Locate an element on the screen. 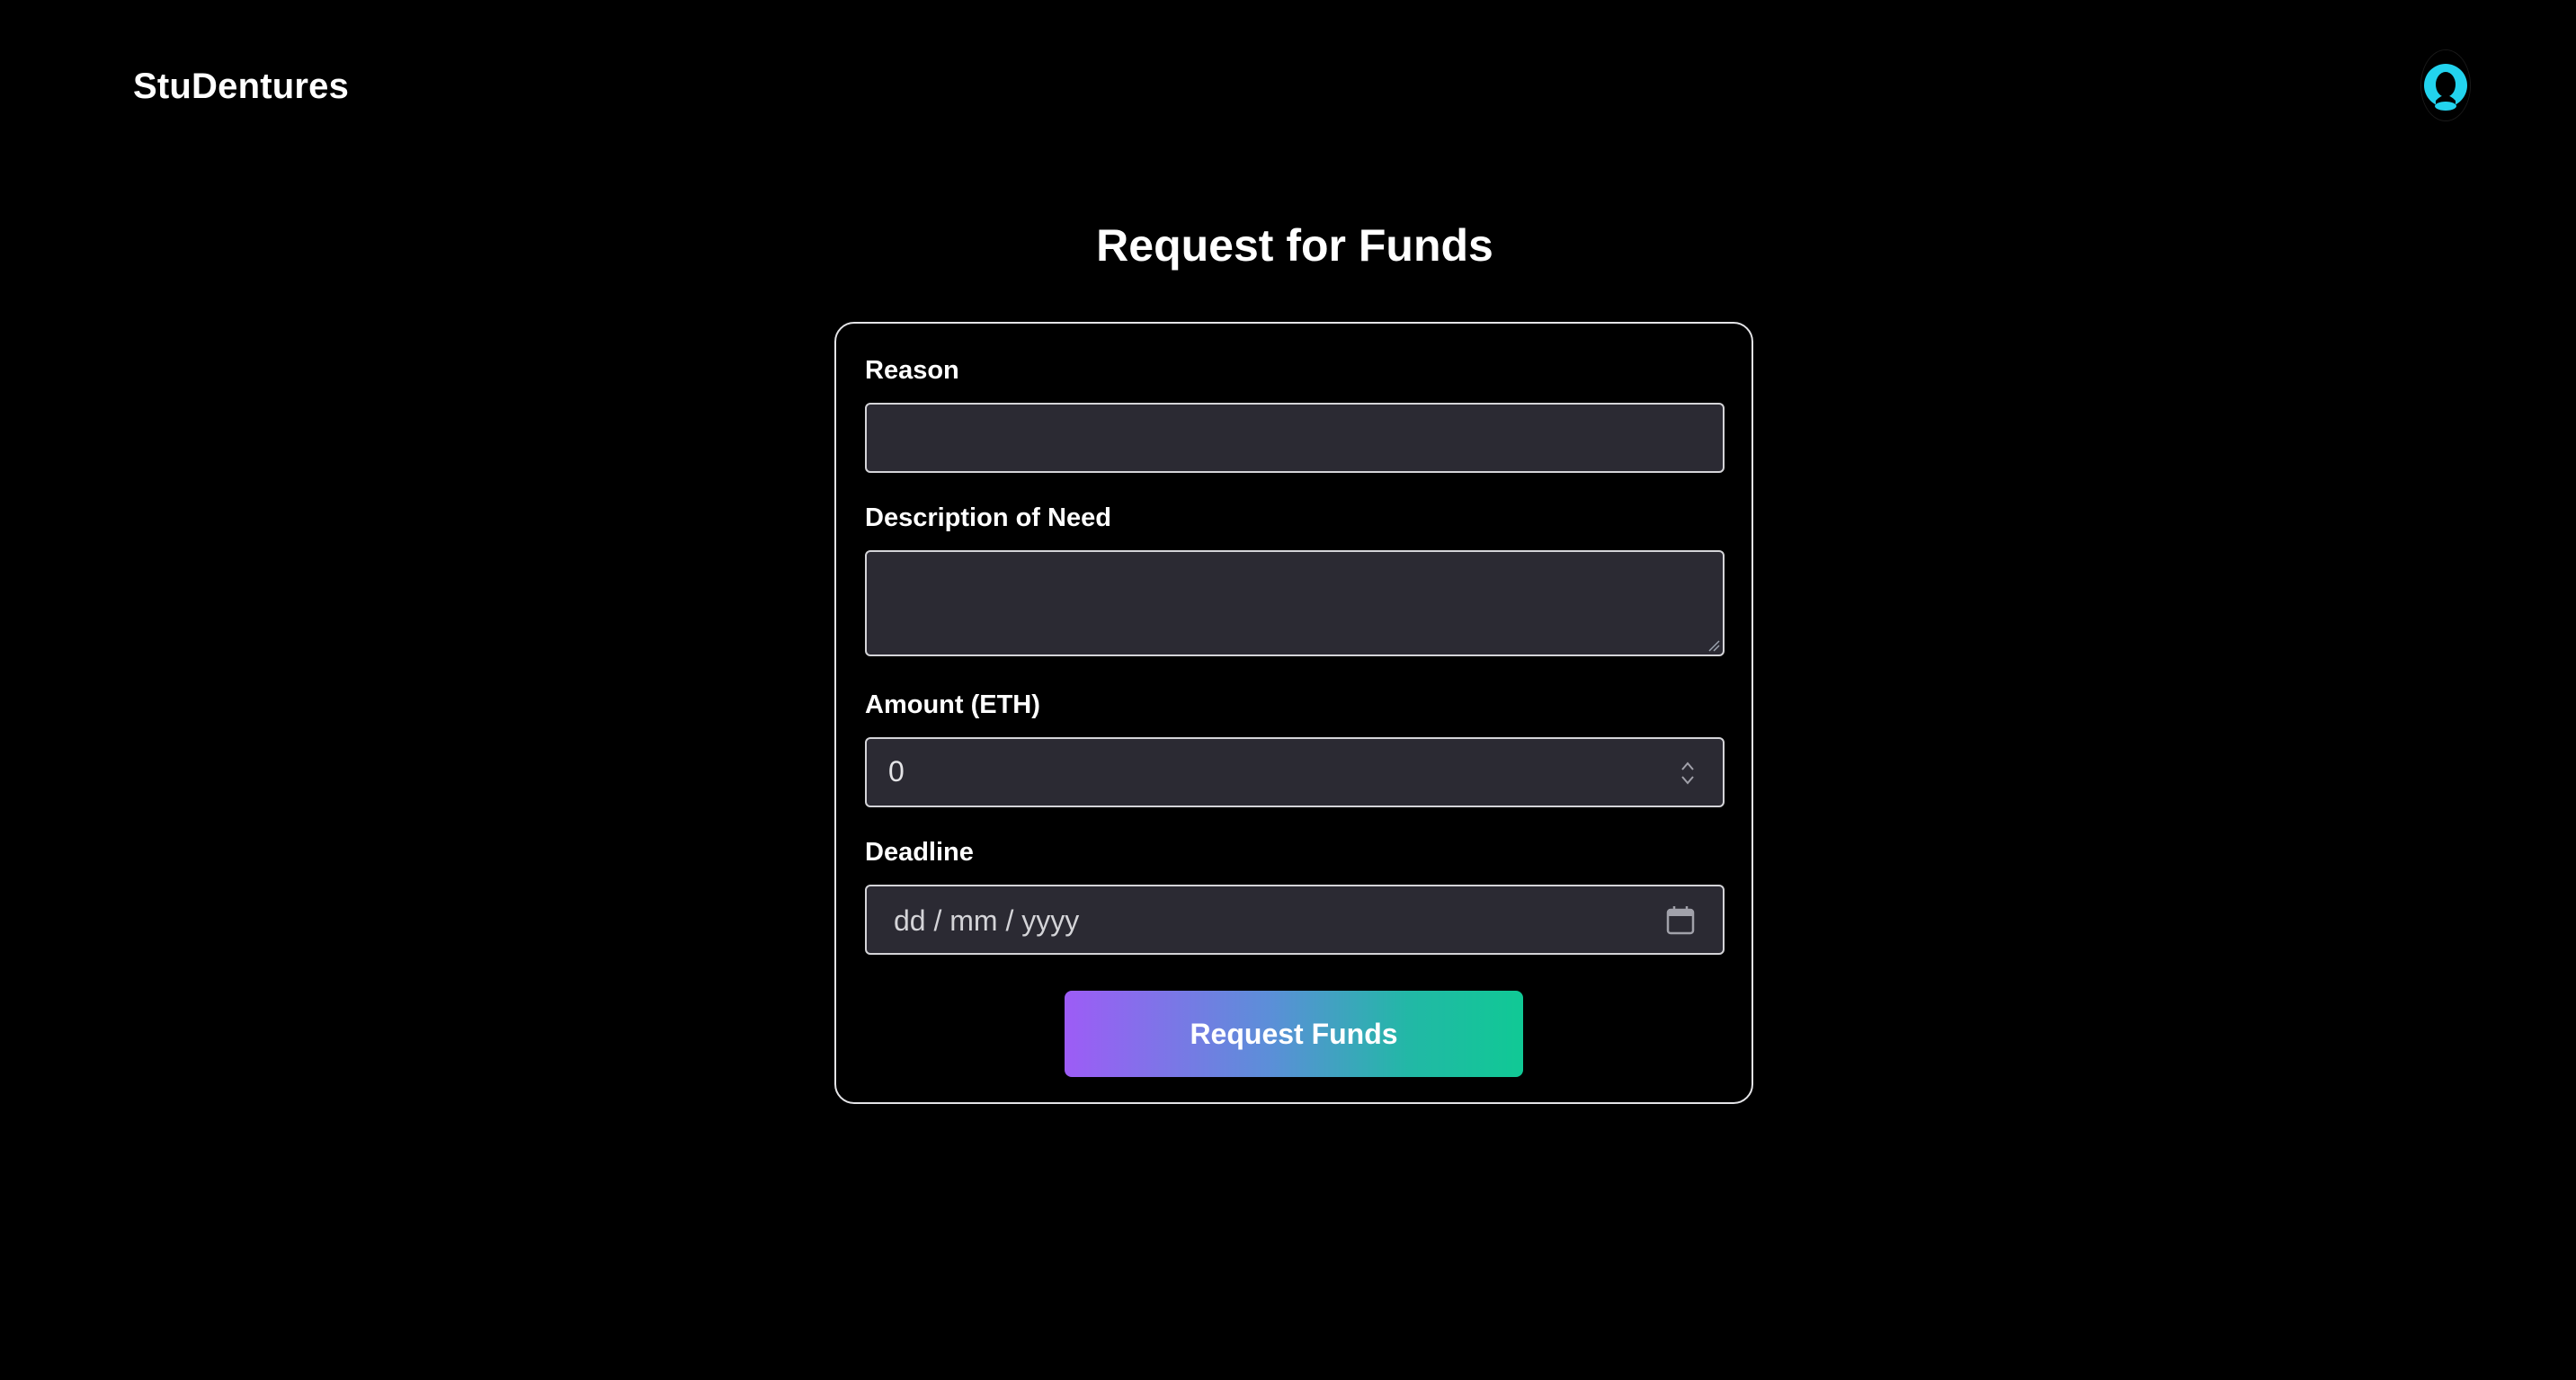  deadline-placeholder: dd / mm / yyyy is located at coordinates (987, 920).